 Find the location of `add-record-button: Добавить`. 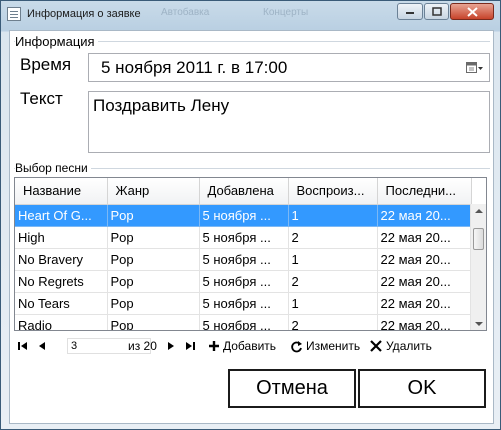

add-record-button: Добавить is located at coordinates (242, 346).